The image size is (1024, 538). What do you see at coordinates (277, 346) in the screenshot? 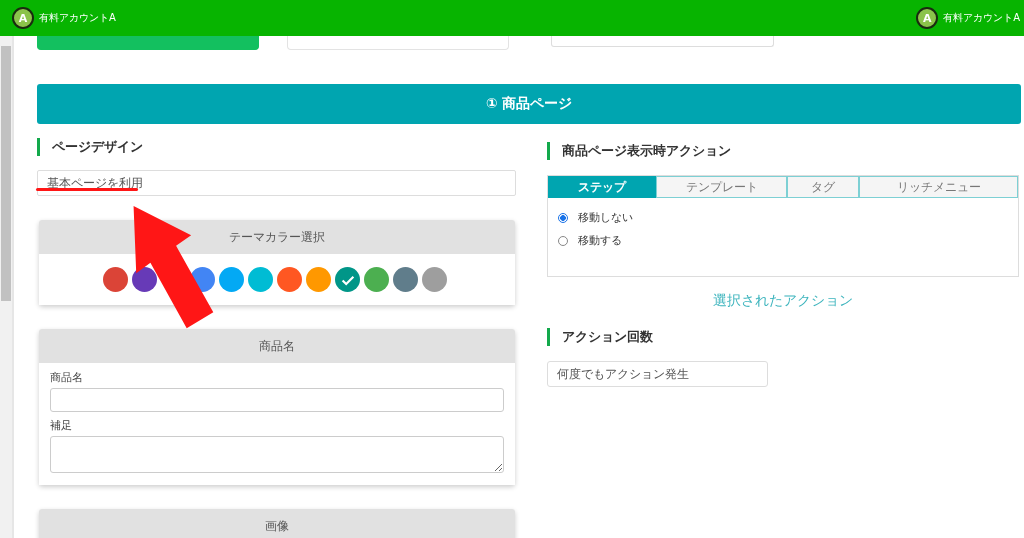
I see `panel-title: 商品名` at bounding box center [277, 346].